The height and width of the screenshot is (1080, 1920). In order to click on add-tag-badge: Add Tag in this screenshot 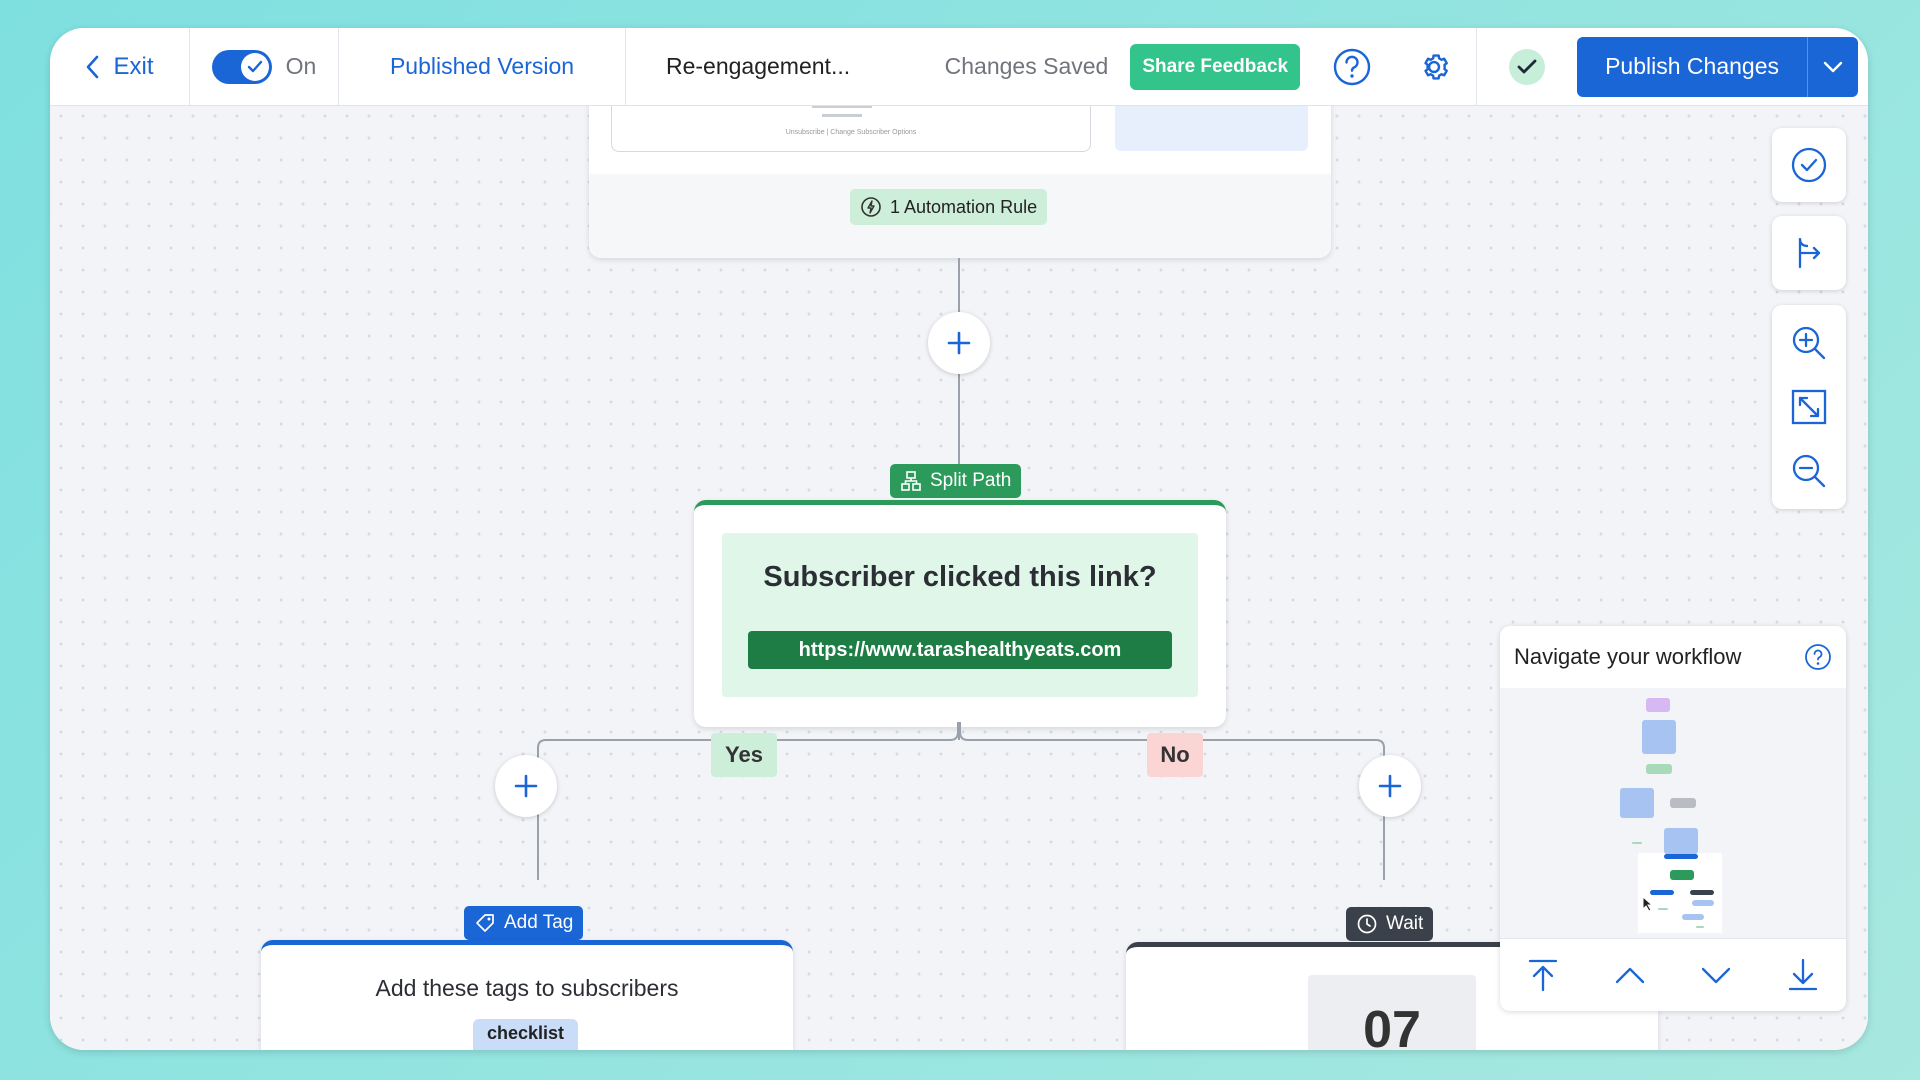, I will do `click(524, 923)`.